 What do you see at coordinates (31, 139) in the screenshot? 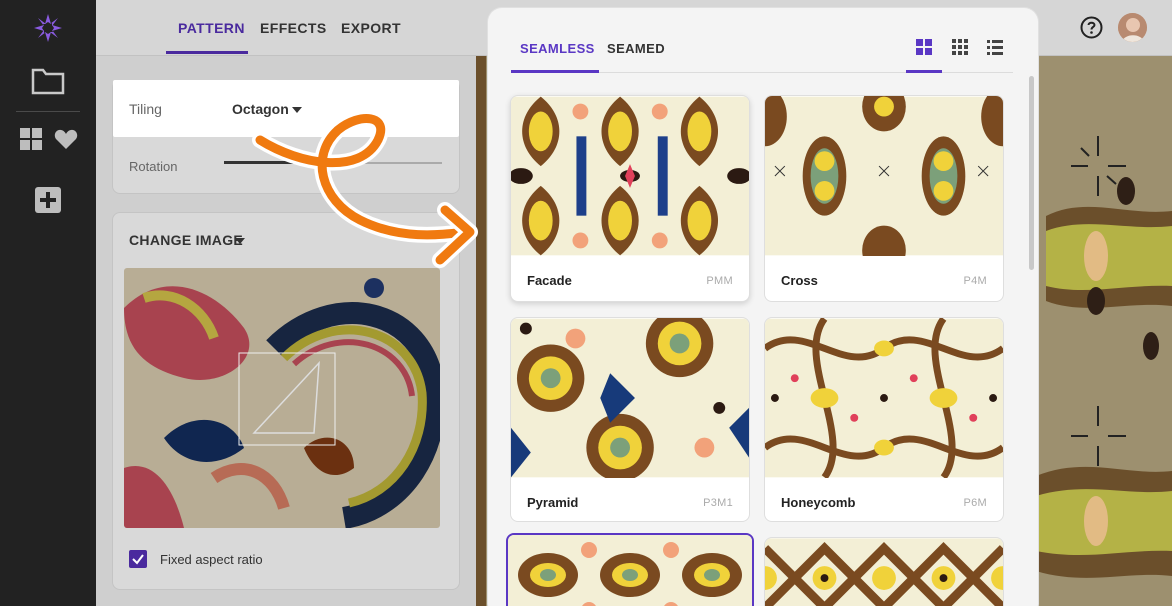
I see `pattern-grid-icon` at bounding box center [31, 139].